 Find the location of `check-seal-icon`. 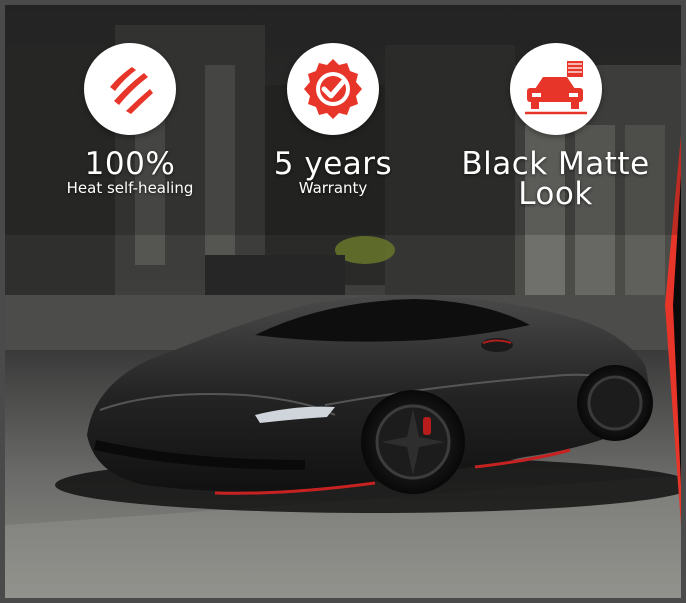

check-seal-icon is located at coordinates (333, 89).